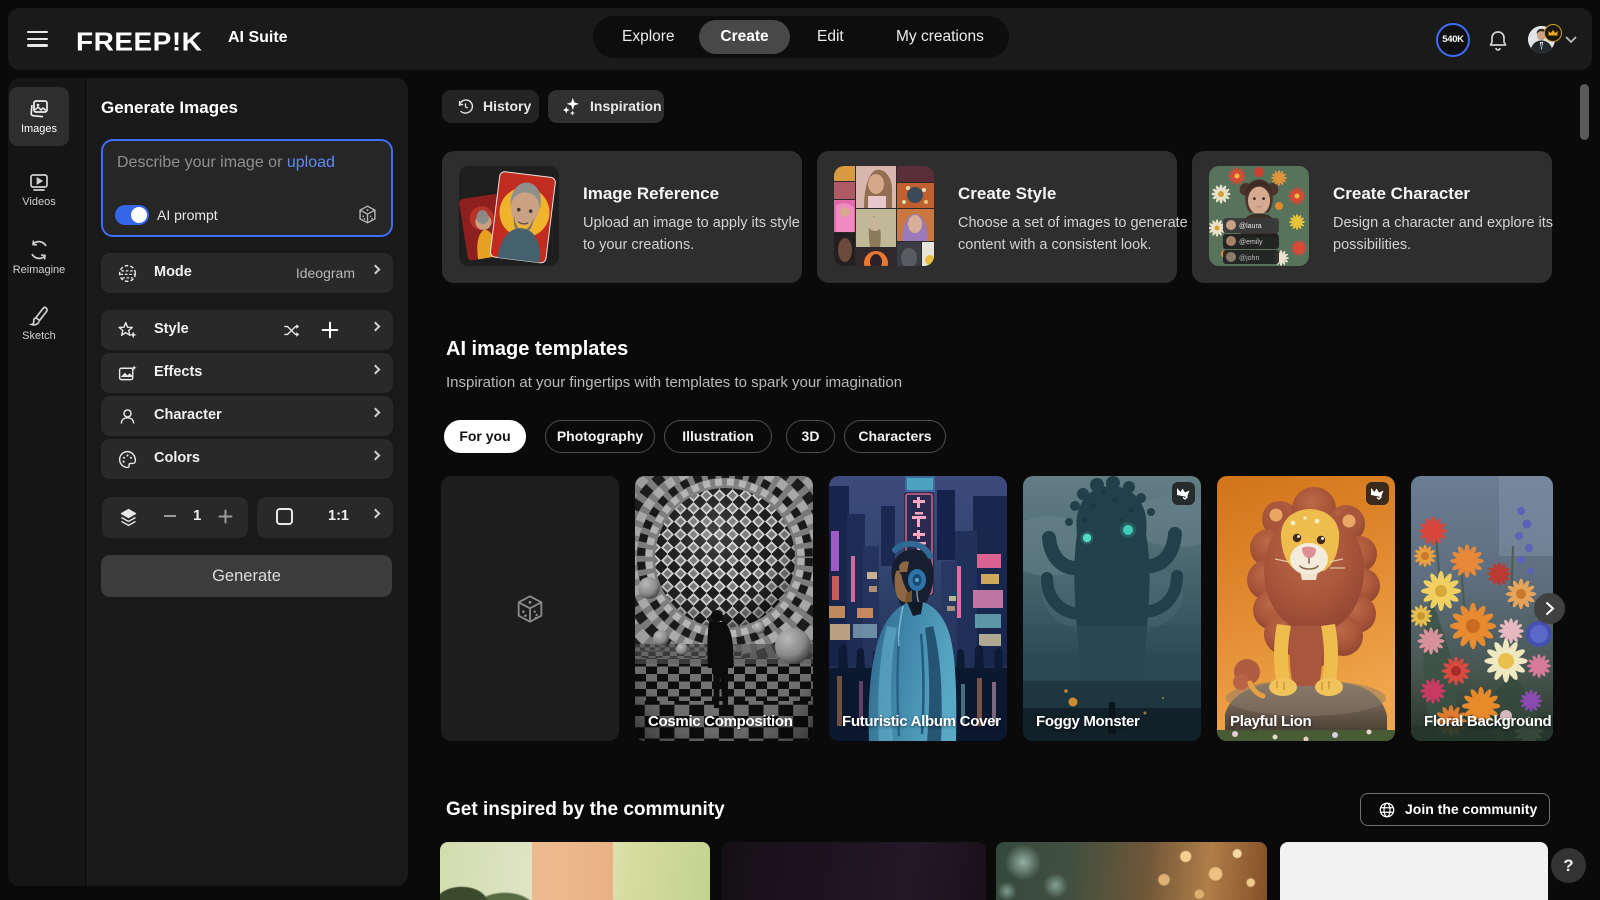 The height and width of the screenshot is (900, 1600). What do you see at coordinates (1249, 258) in the screenshot?
I see `svg-text: @john` at bounding box center [1249, 258].